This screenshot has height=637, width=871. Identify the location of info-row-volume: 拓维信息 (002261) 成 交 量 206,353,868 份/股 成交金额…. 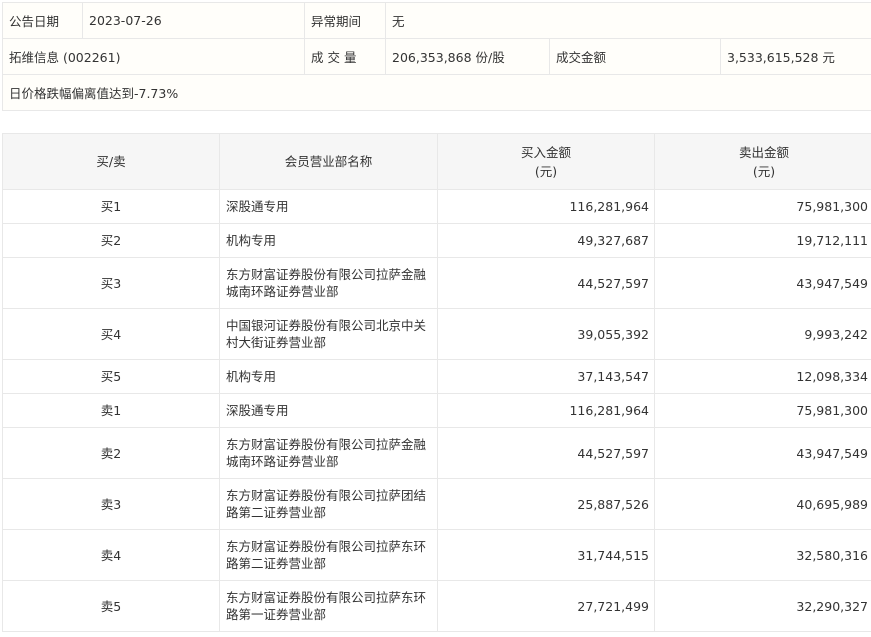
(436, 56).